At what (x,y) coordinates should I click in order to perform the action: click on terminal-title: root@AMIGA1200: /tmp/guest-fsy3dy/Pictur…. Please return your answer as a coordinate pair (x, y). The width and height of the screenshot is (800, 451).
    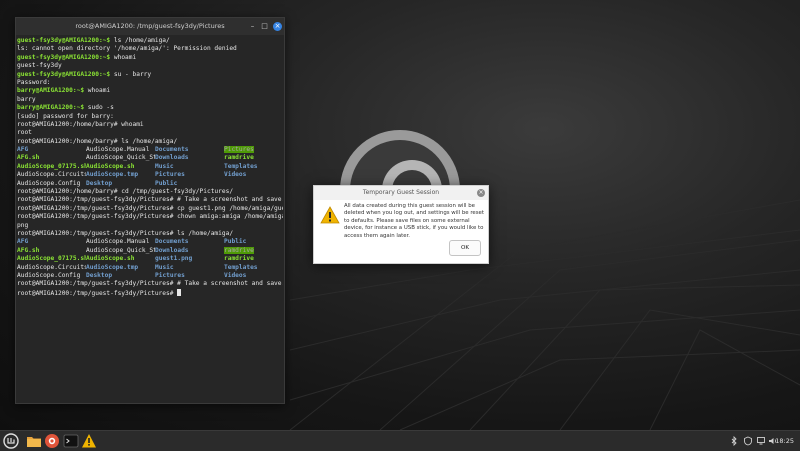
    Looking at the image, I should click on (150, 26).